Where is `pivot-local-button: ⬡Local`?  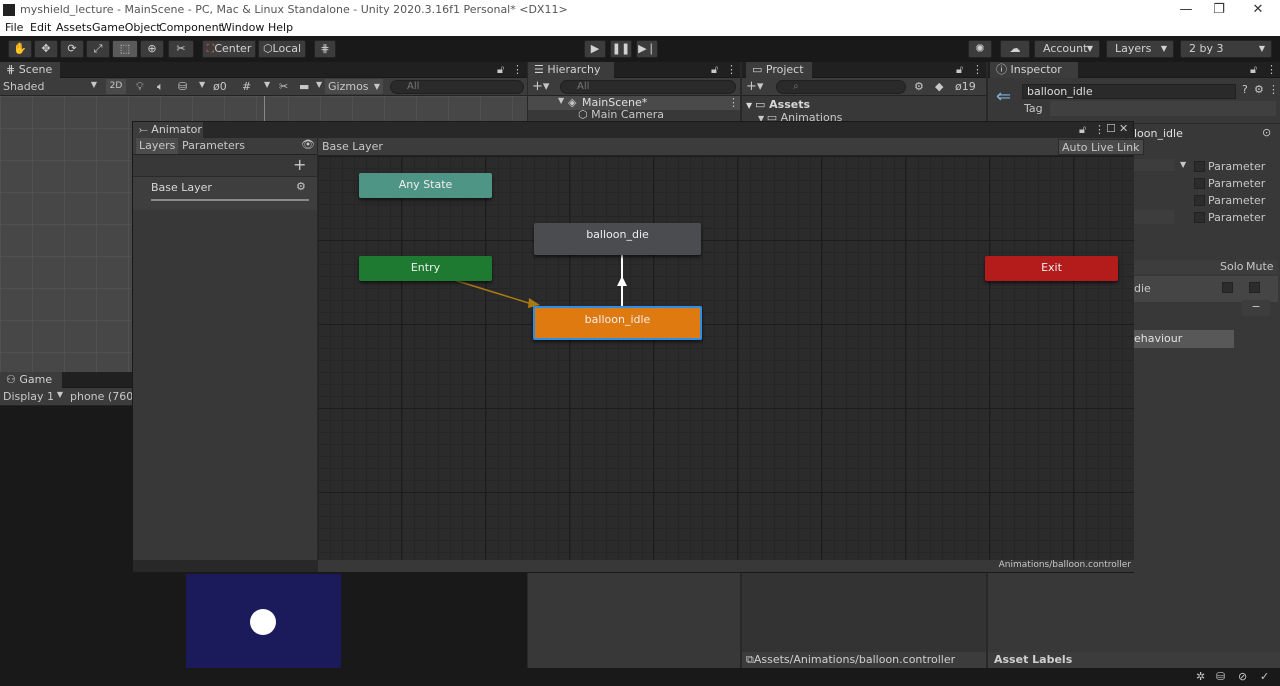 pivot-local-button: ⬡Local is located at coordinates (282, 49).